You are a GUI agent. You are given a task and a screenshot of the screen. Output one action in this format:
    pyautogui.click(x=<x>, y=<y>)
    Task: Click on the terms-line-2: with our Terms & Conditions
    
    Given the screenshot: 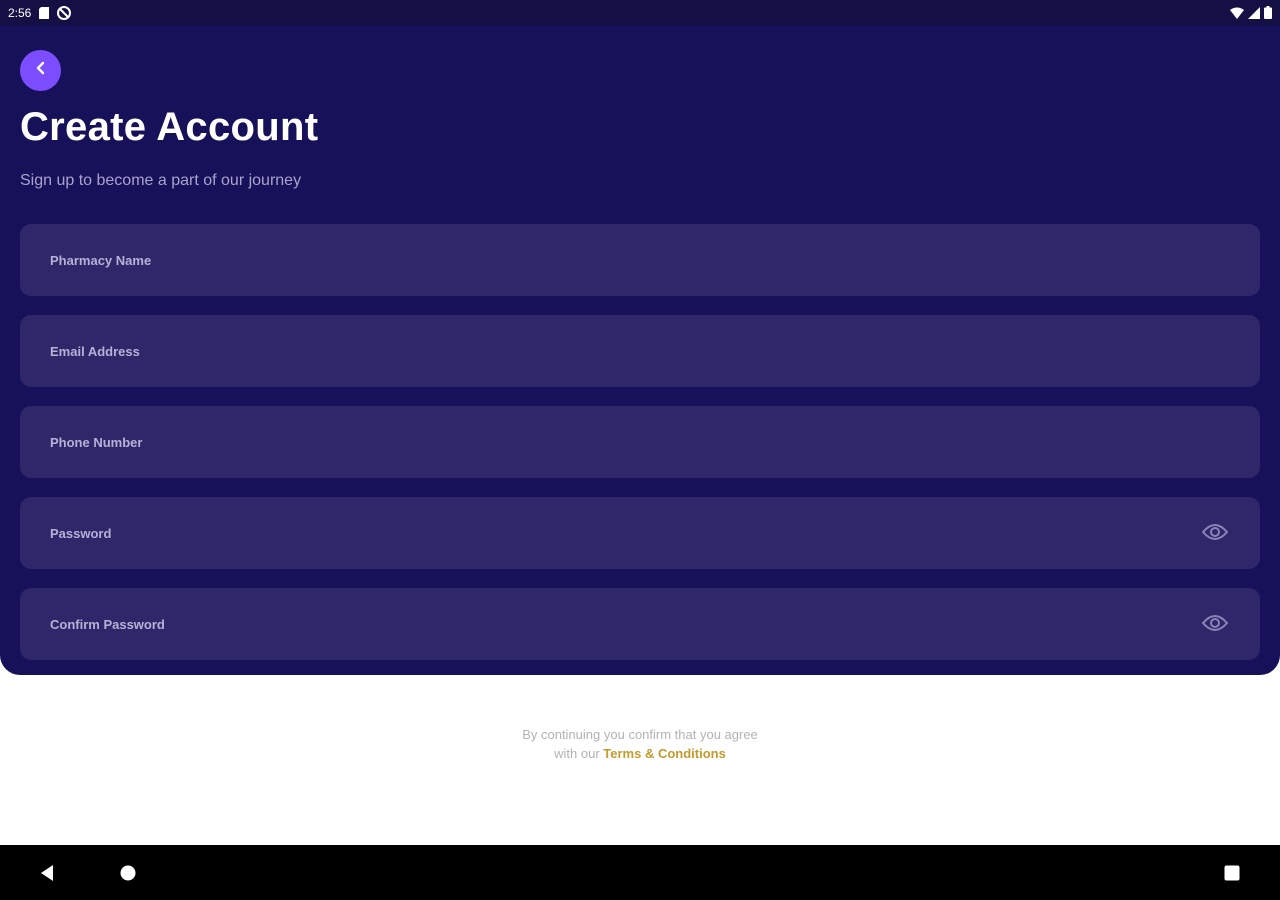 What is the action you would take?
    pyautogui.click(x=640, y=753)
    